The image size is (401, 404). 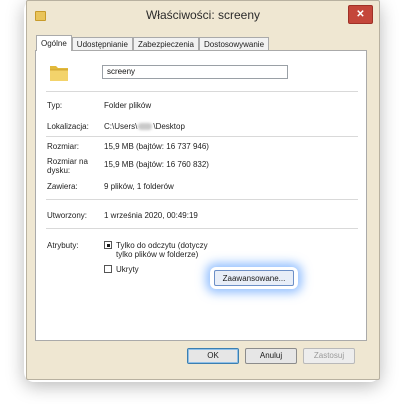 What do you see at coordinates (156, 146) in the screenshot?
I see `size-value: 15,9 MB (bajtów: 16 737 946)` at bounding box center [156, 146].